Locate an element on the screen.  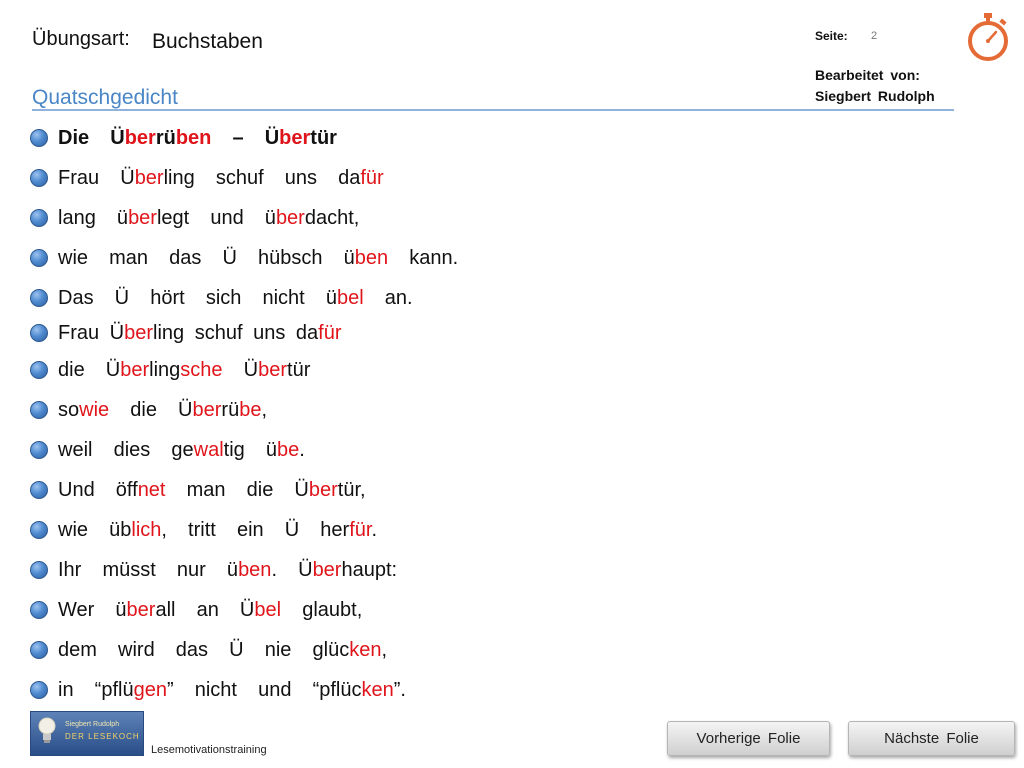
poem-verse: wie man das Ü hübsch üben kann. is located at coordinates (258, 258).